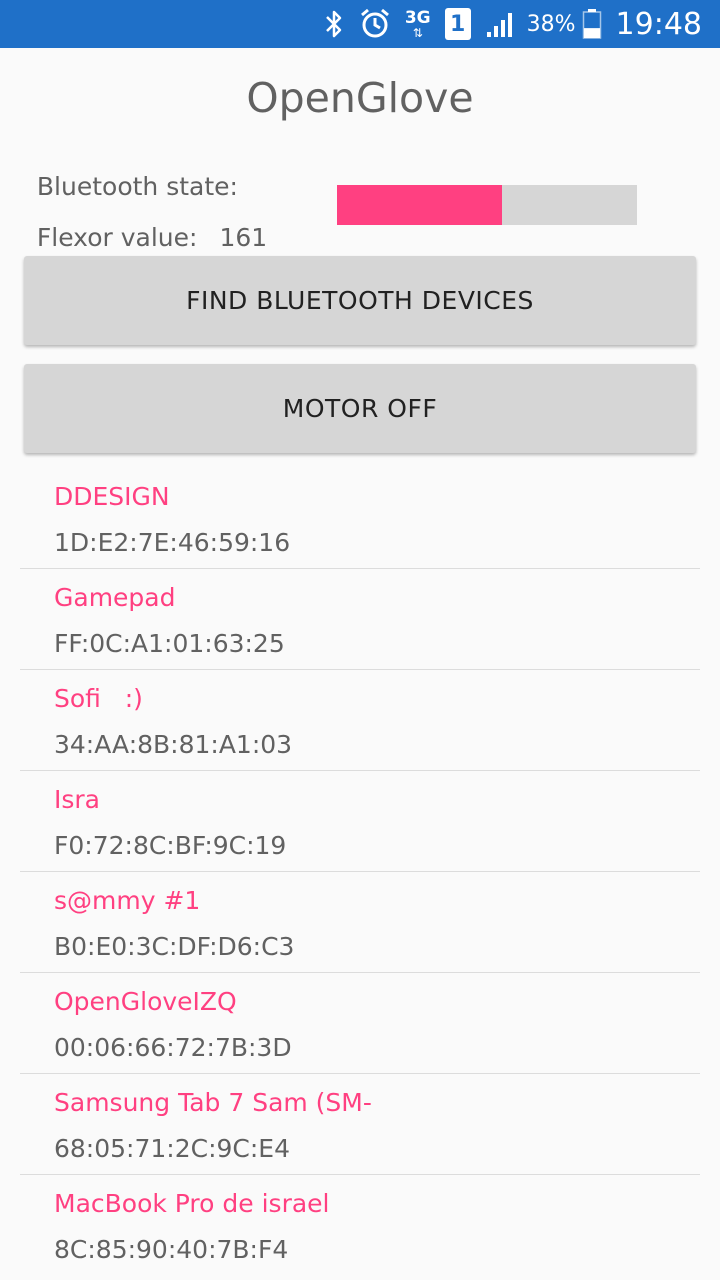  I want to click on device-name: Isra, so click(77, 799).